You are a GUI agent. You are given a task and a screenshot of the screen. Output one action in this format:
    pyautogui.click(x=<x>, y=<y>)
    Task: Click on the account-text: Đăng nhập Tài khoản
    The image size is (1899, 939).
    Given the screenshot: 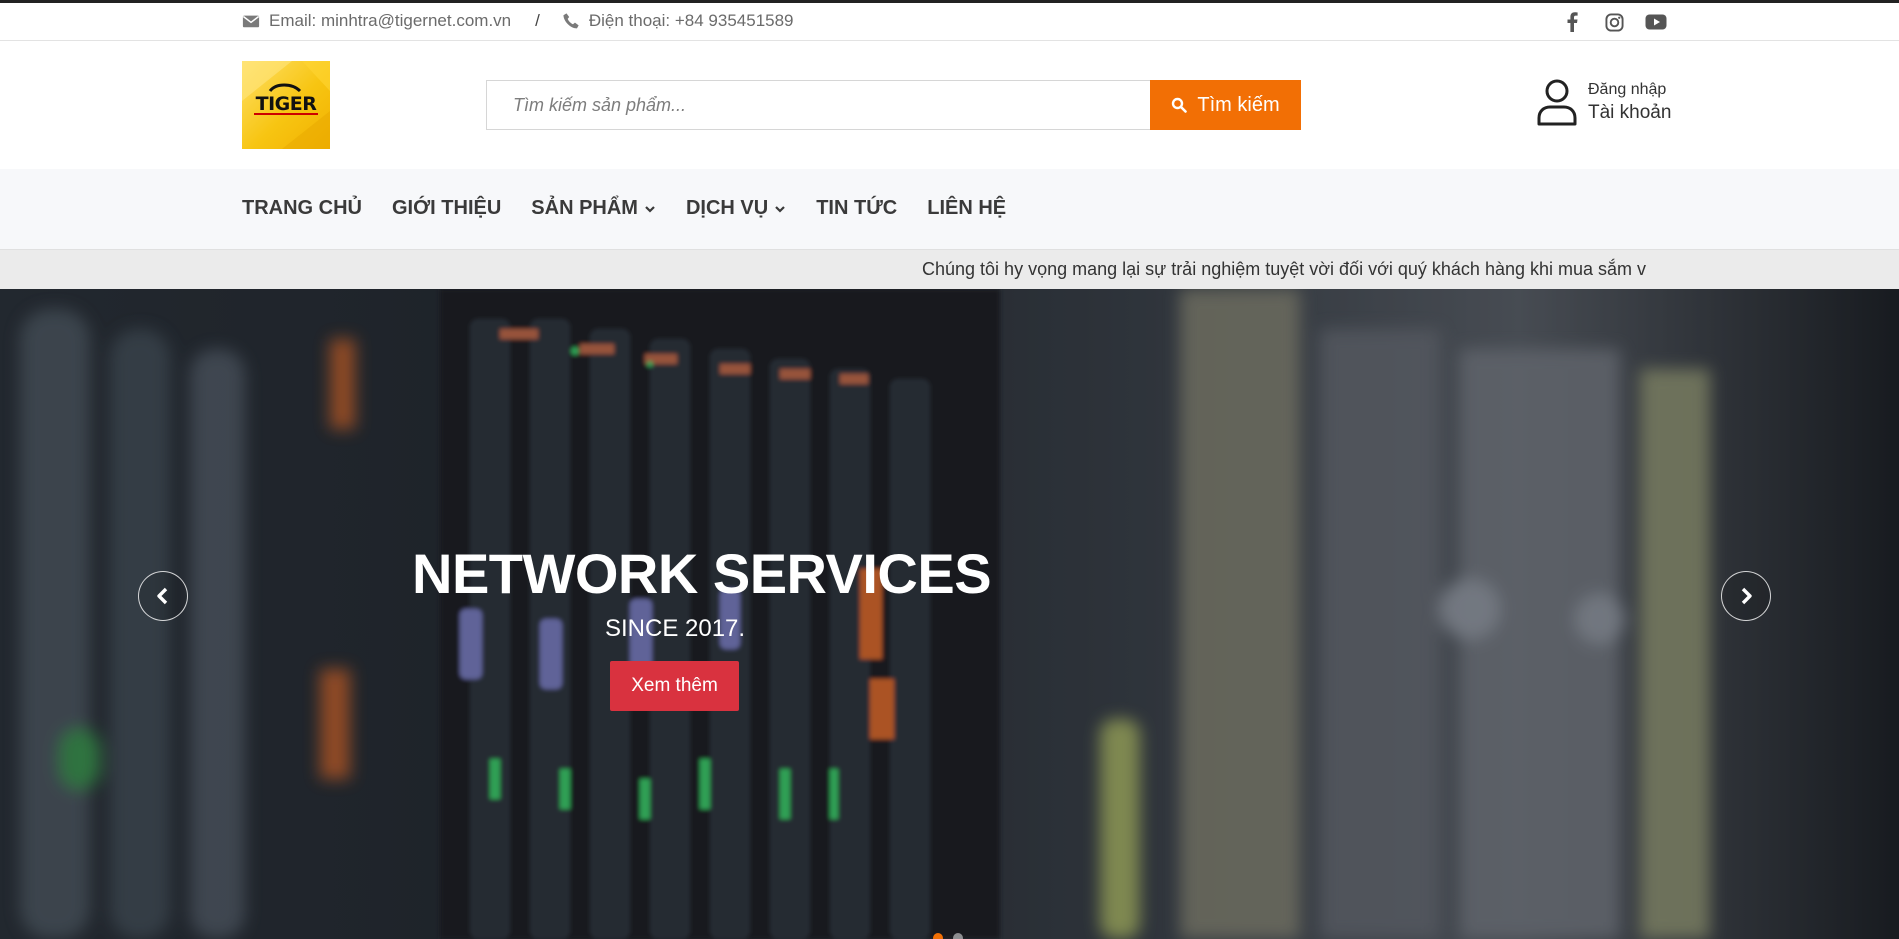 What is the action you would take?
    pyautogui.click(x=1629, y=102)
    